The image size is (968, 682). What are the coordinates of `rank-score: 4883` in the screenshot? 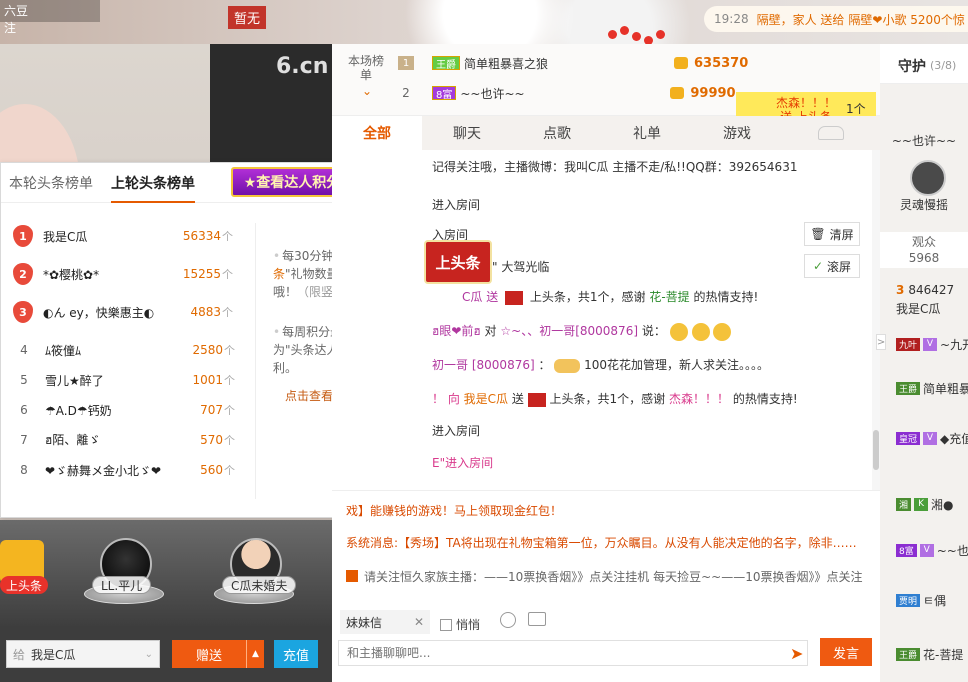 It's located at (205, 312).